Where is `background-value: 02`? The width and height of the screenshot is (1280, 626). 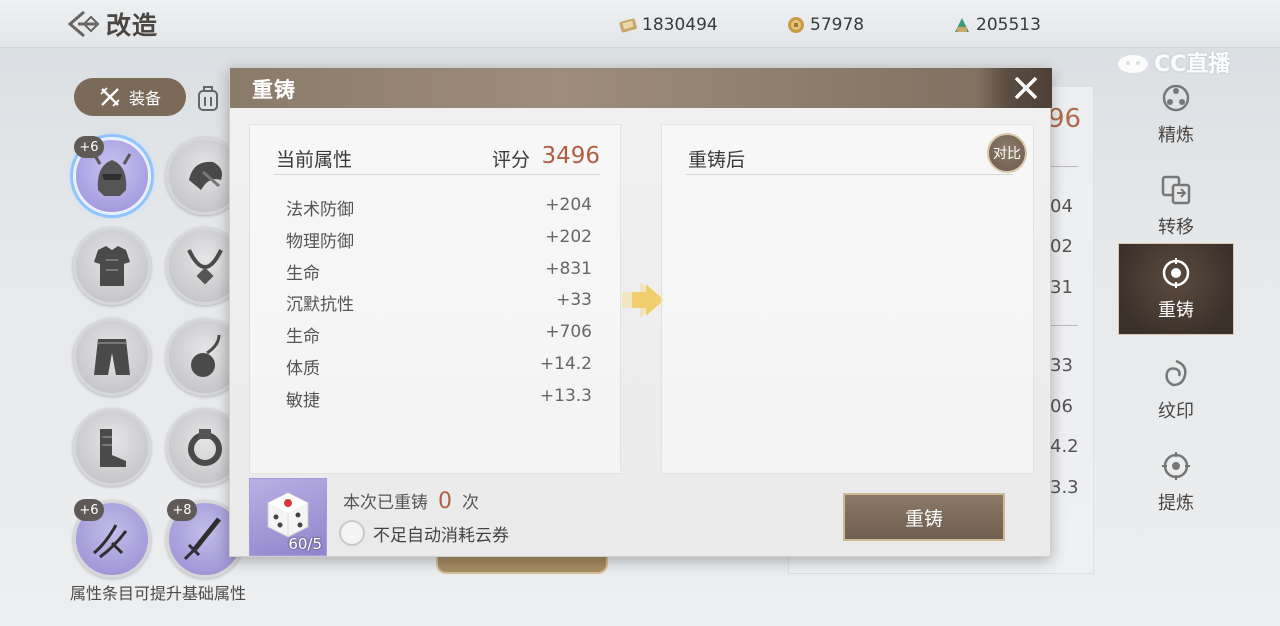
background-value: 02 is located at coordinates (1061, 246).